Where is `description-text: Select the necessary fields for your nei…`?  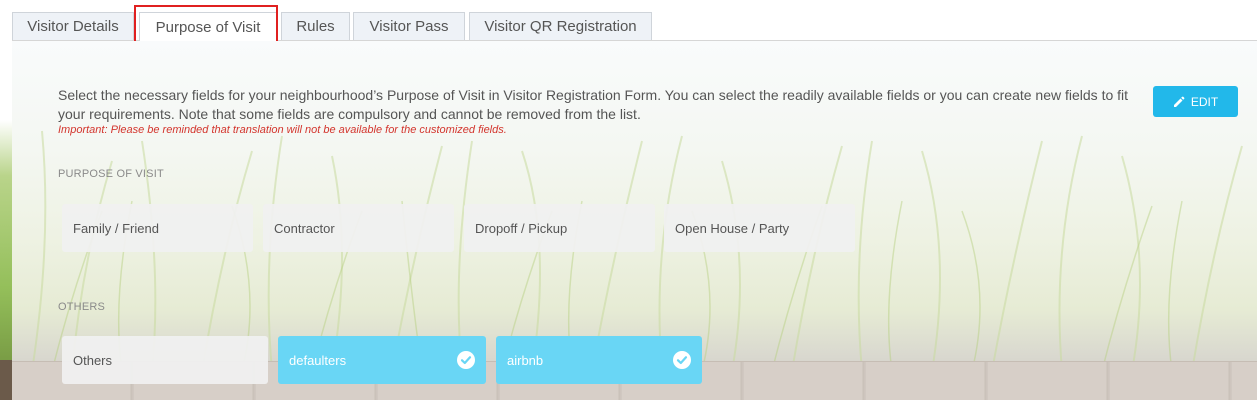 description-text: Select the necessary fields for your nei… is located at coordinates (593, 104).